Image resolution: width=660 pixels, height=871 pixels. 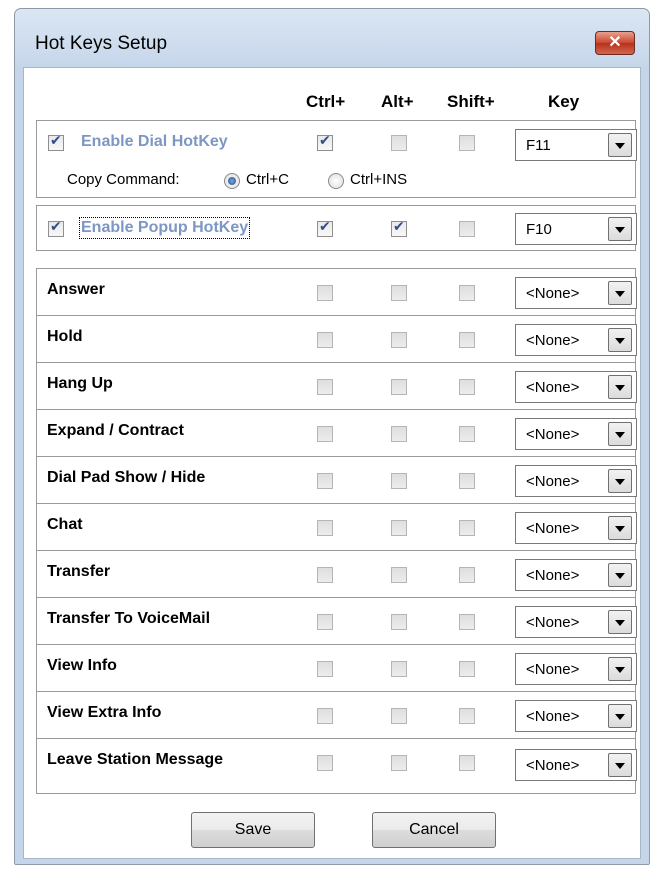 I want to click on popup-shift-checkbox, so click(x=467, y=229).